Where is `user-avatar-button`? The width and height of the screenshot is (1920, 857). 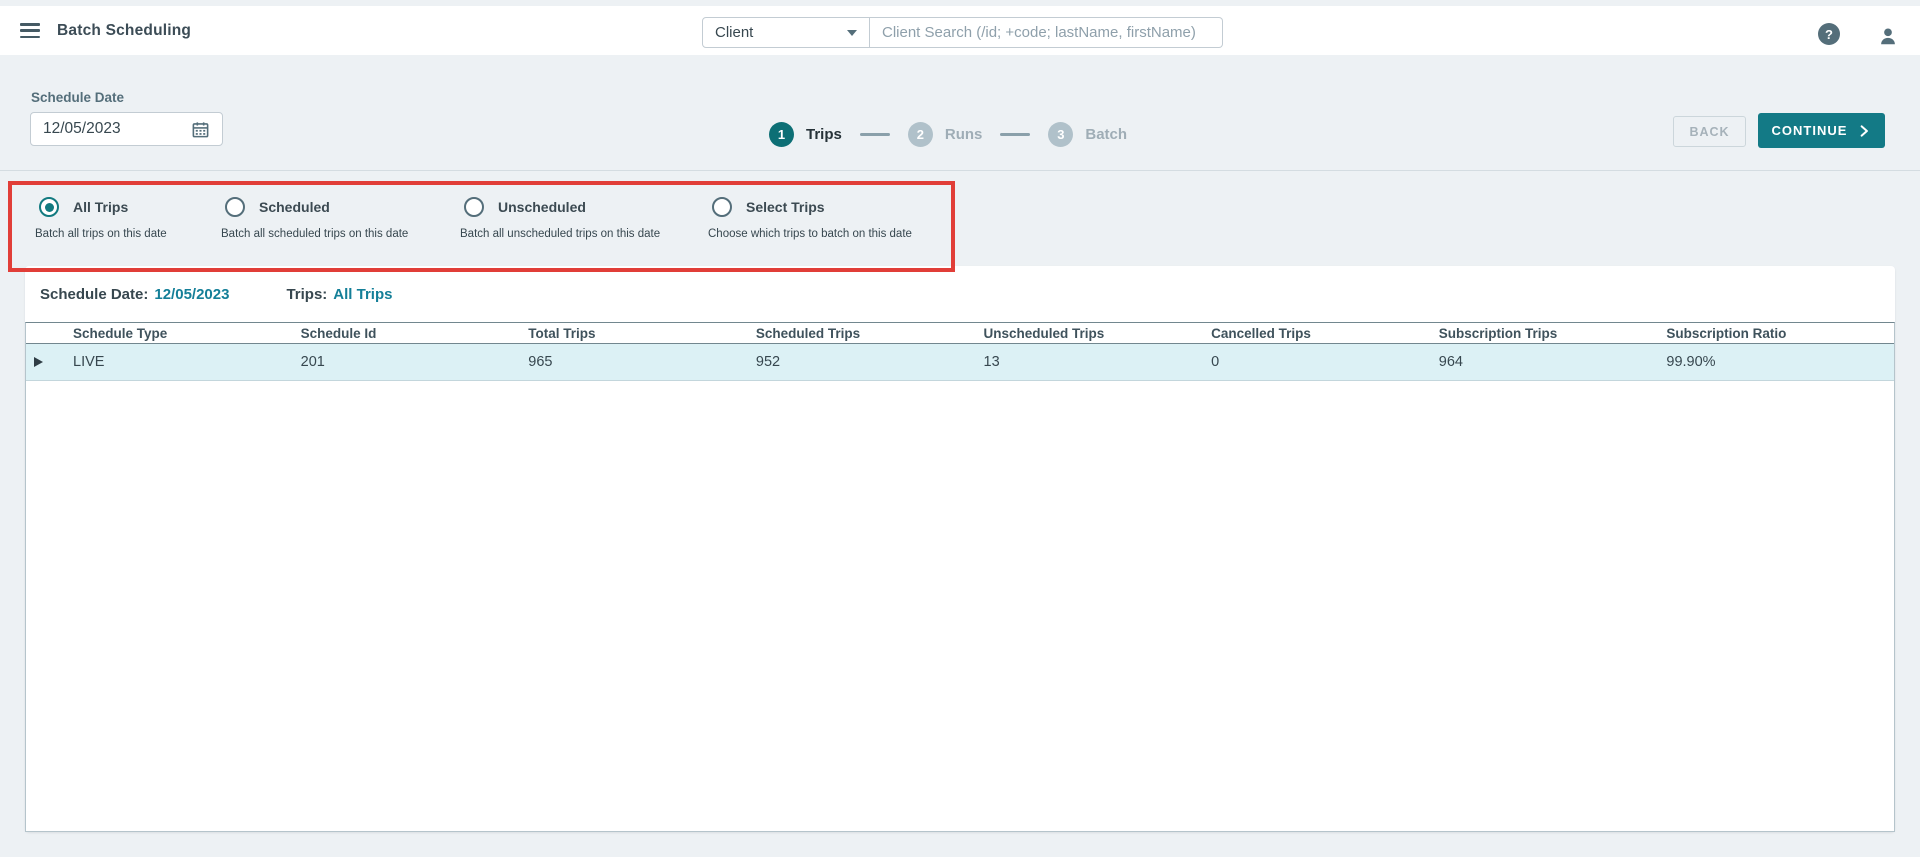 user-avatar-button is located at coordinates (1887, 35).